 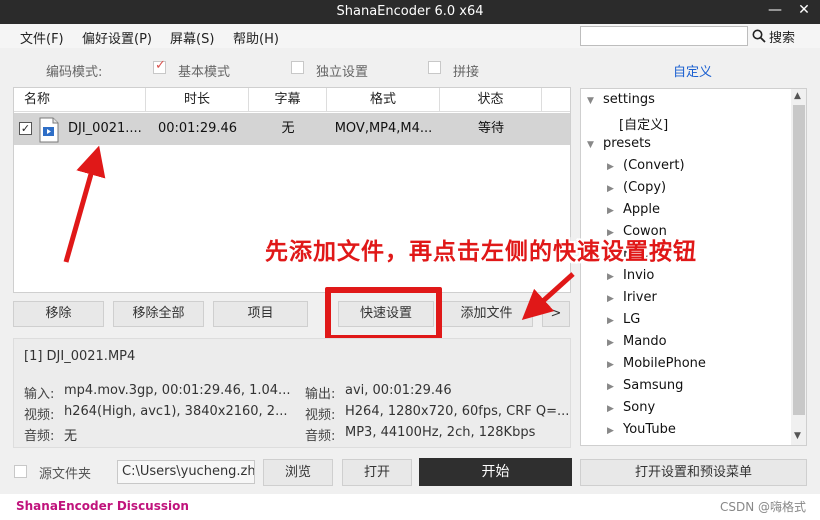 I want to click on independent-settings-checkbox, so click(x=297, y=67).